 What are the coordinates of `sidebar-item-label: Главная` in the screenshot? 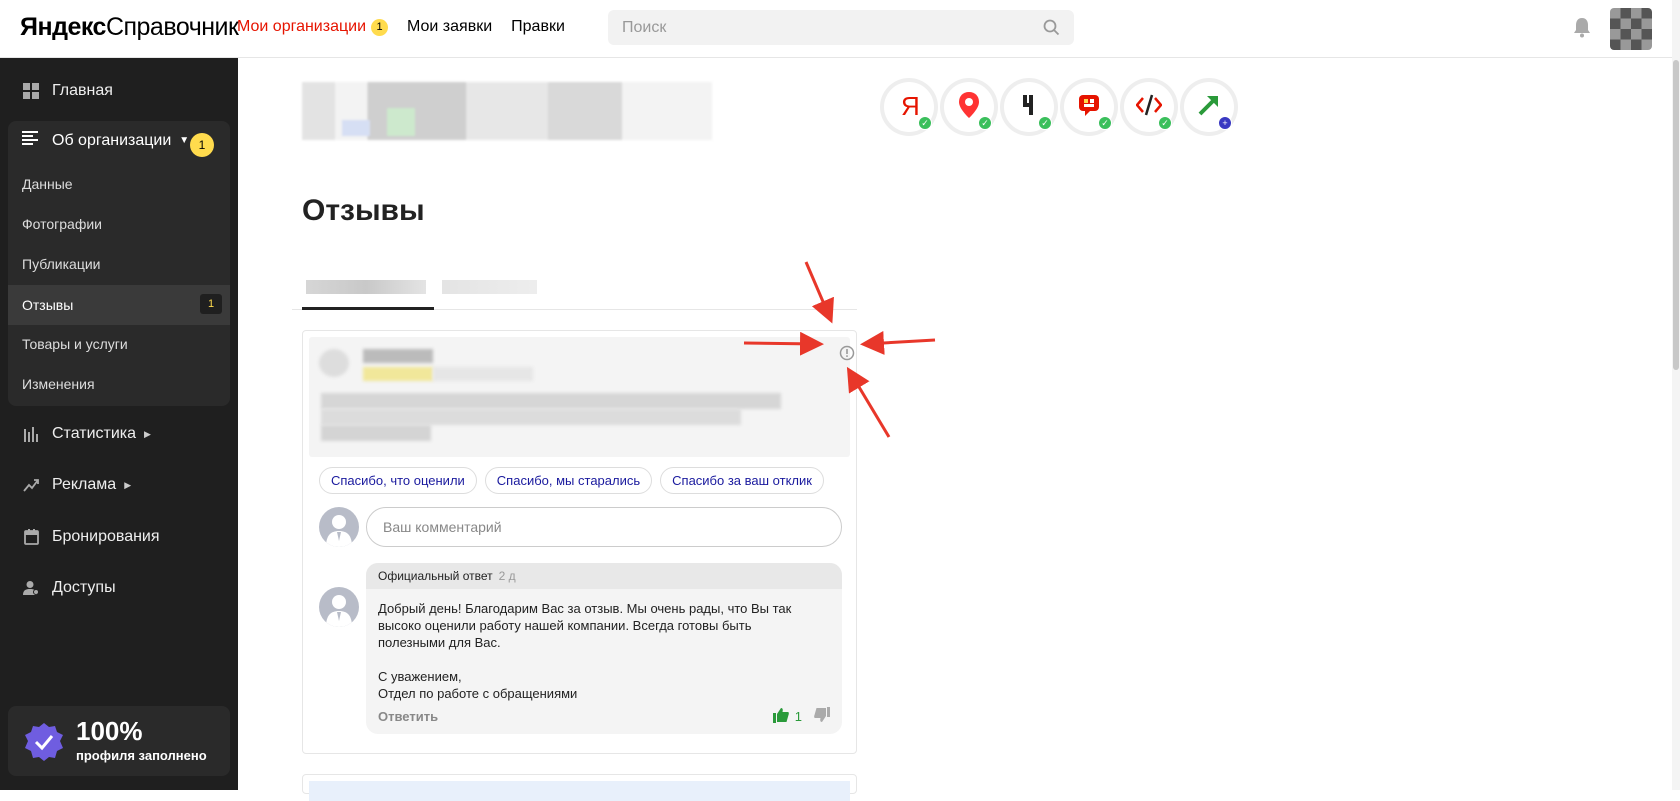 It's located at (82, 90).